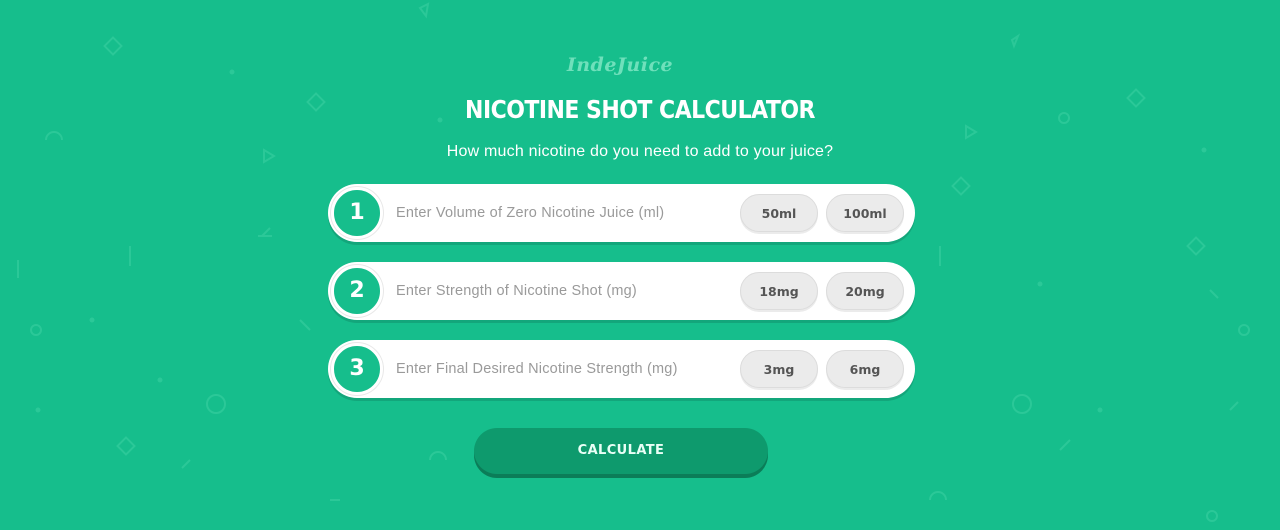 This screenshot has height=530, width=1280. What do you see at coordinates (621, 451) in the screenshot?
I see `calculate-button: CALCULATE` at bounding box center [621, 451].